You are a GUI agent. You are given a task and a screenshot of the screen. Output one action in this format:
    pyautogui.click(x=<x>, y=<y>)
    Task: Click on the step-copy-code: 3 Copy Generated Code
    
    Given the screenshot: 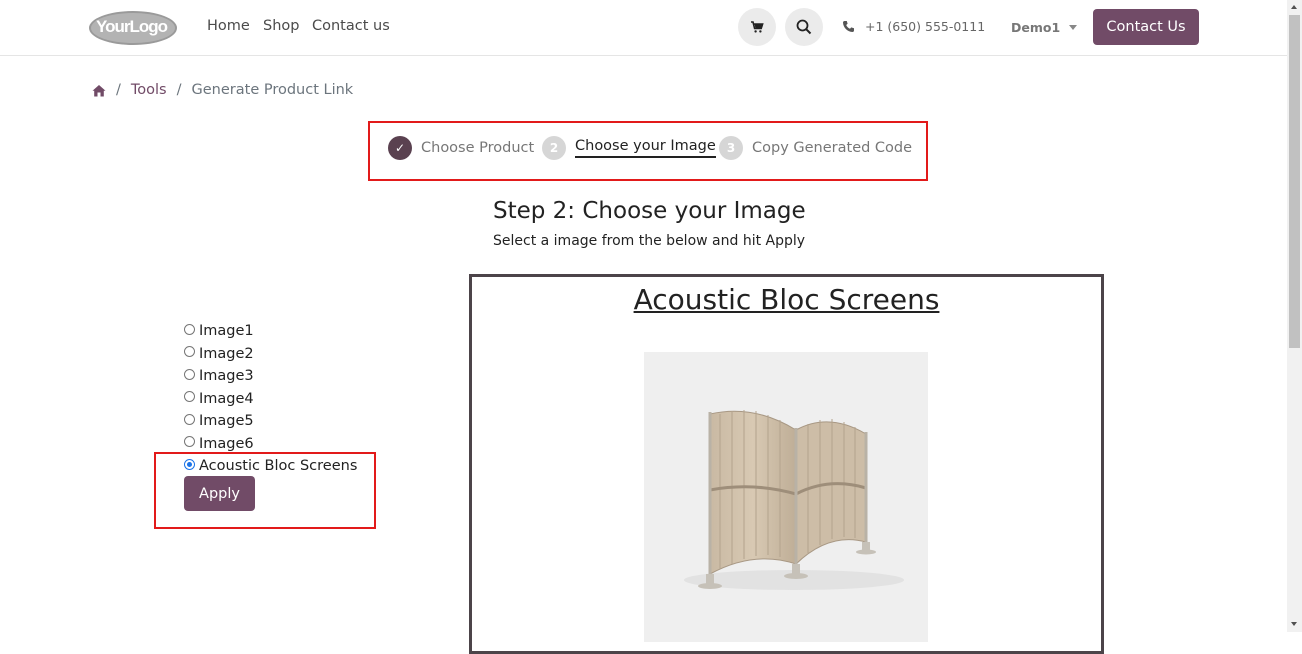 What is the action you would take?
    pyautogui.click(x=815, y=148)
    